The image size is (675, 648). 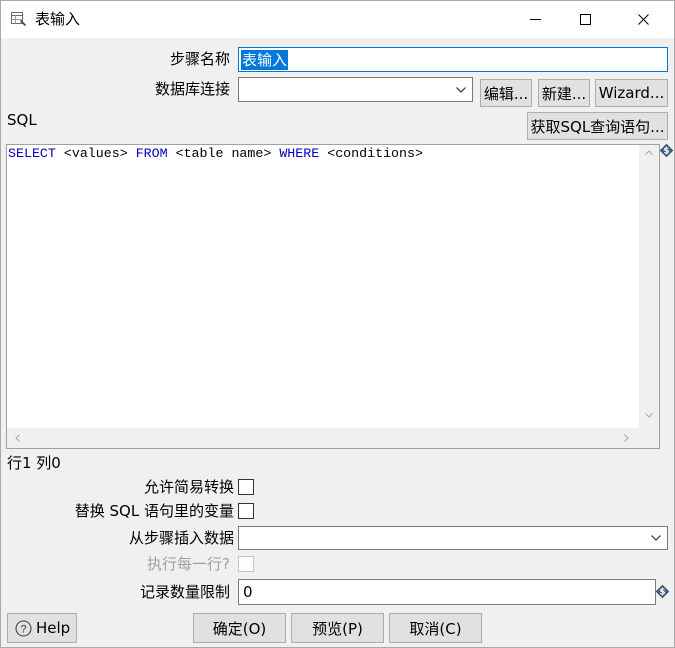 What do you see at coordinates (246, 487) in the screenshot?
I see `lazy-conversion-checkbox` at bounding box center [246, 487].